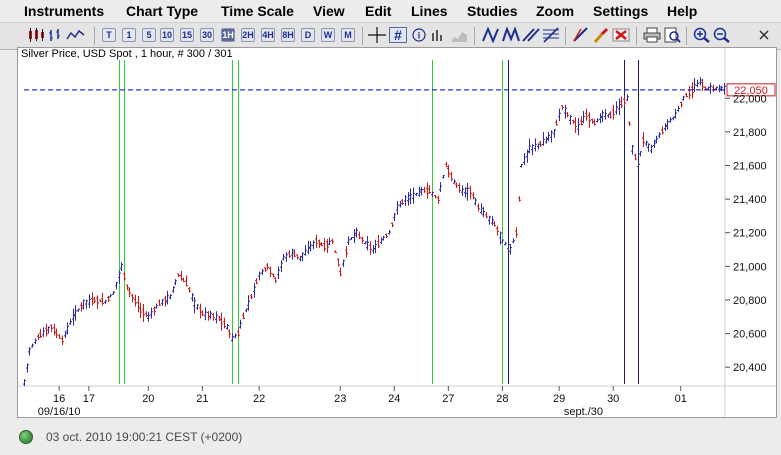 This screenshot has width=781, height=455. I want to click on x-axis-label: 27, so click(448, 399).